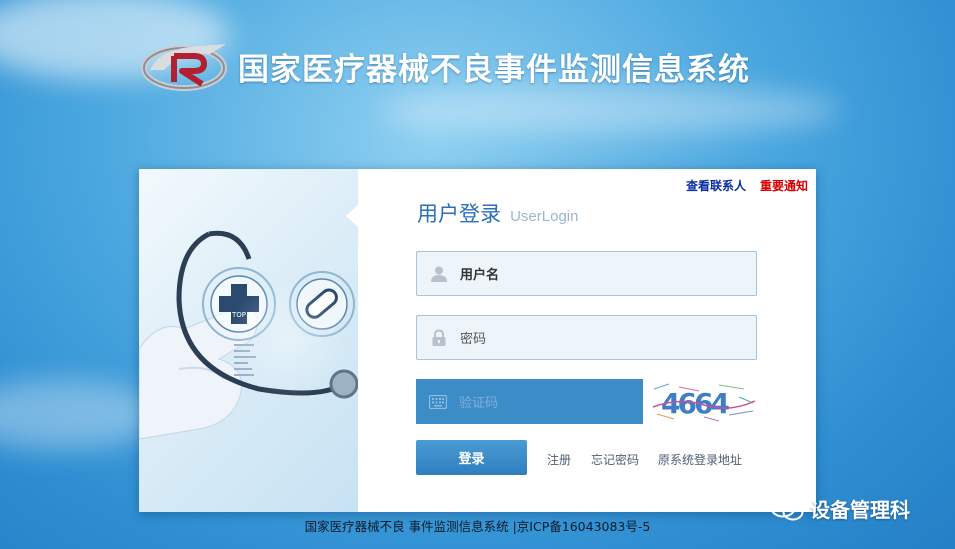 This screenshot has width=955, height=549. What do you see at coordinates (471, 457) in the screenshot?
I see `login-button: 登录` at bounding box center [471, 457].